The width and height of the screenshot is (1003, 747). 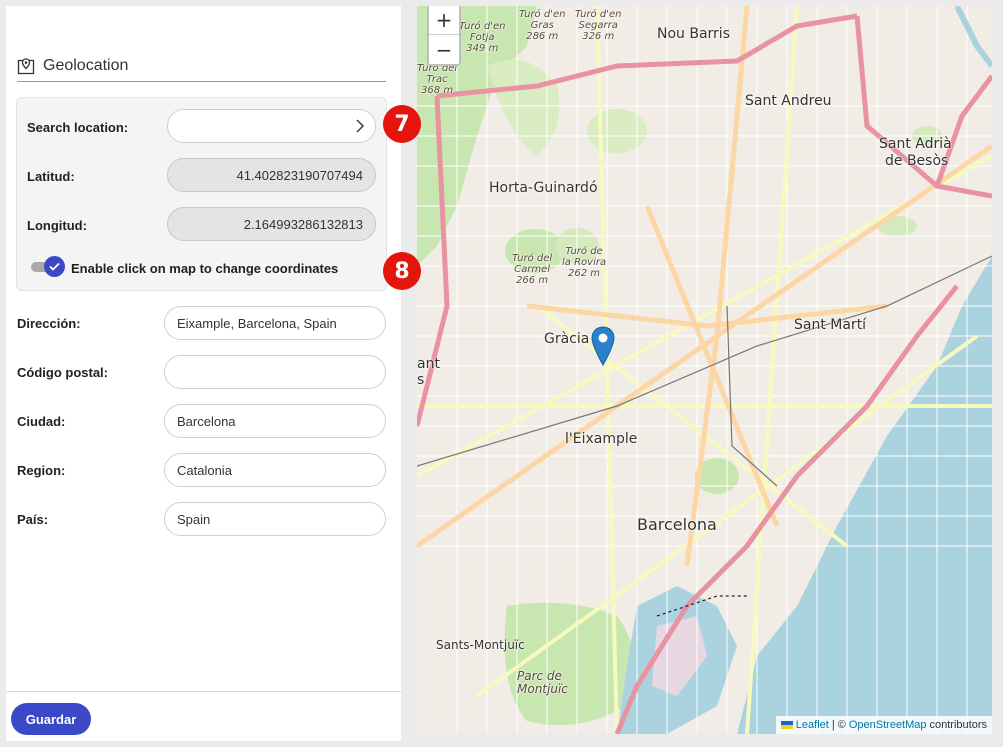 I want to click on map-peak-rovira: Turó de la Rovira 262 m, so click(x=584, y=262).